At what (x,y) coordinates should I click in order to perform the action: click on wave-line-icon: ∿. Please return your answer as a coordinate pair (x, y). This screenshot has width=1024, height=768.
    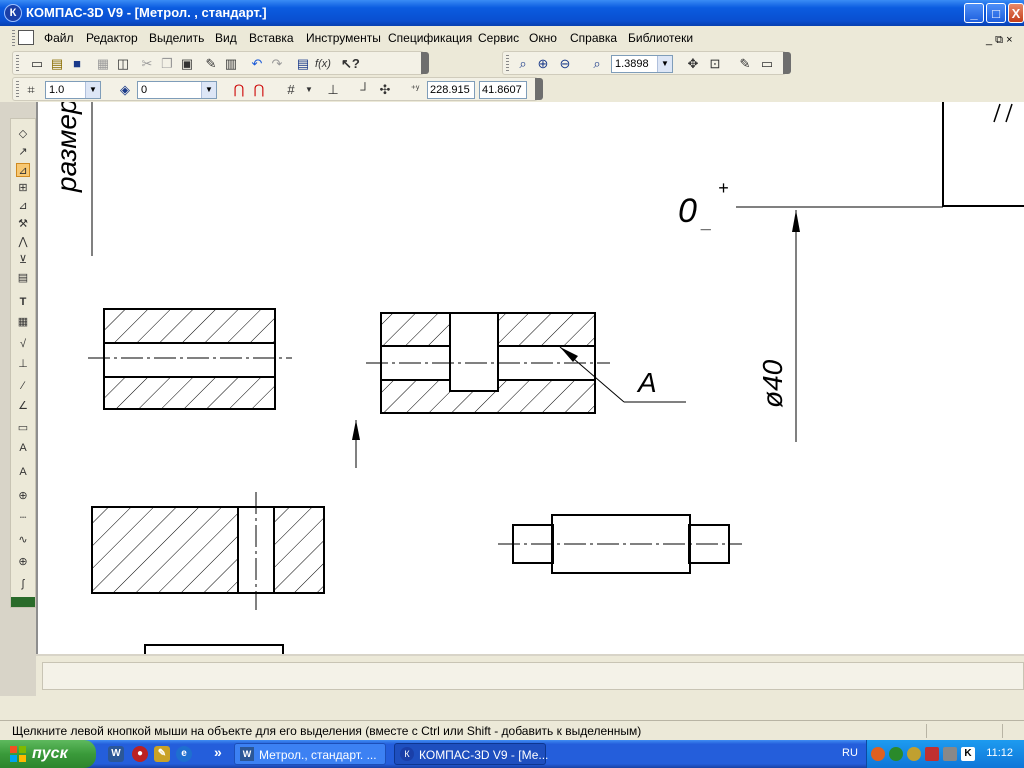
    Looking at the image, I should click on (23, 540).